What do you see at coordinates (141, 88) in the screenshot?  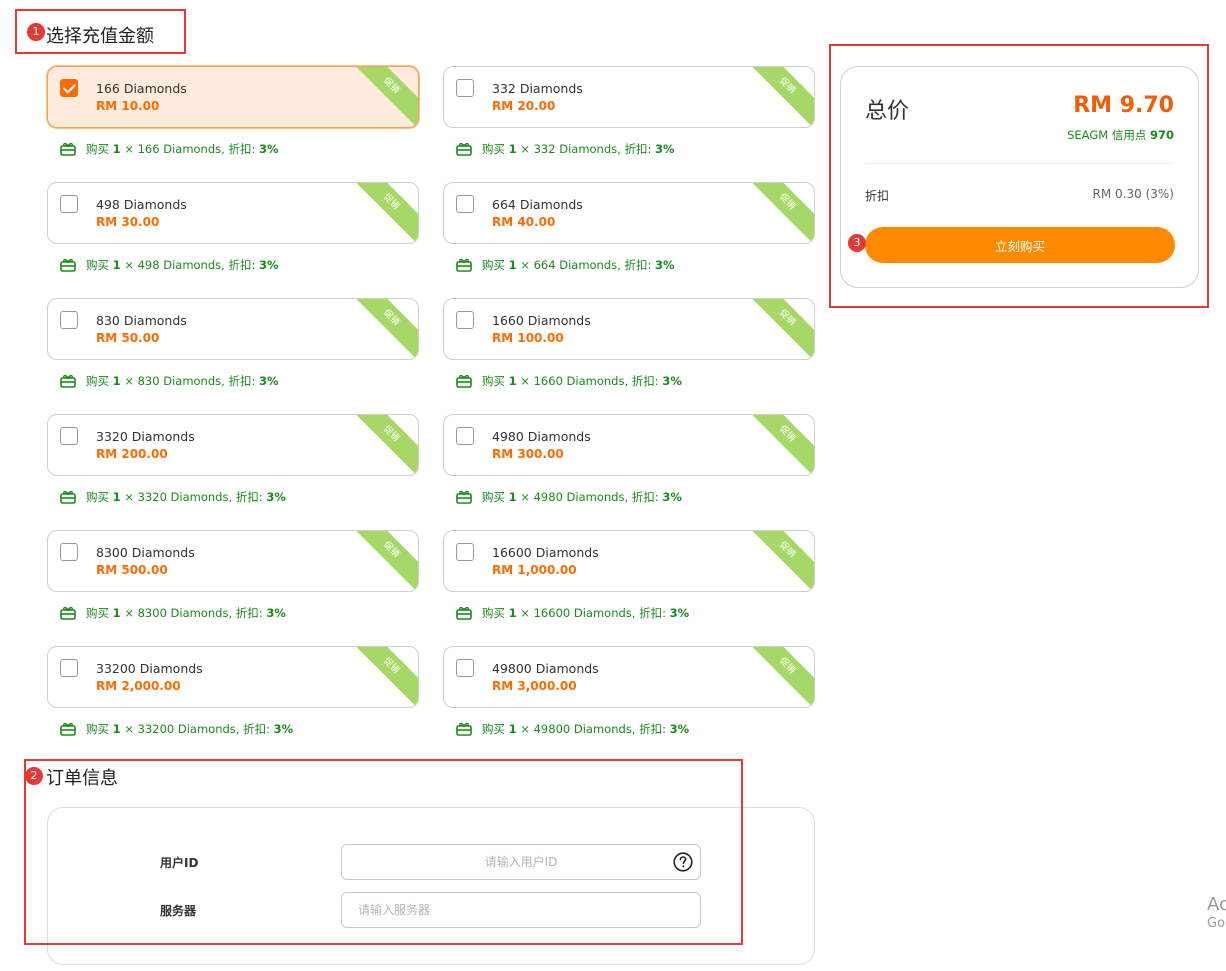 I see `product-name: 166 Diamonds` at bounding box center [141, 88].